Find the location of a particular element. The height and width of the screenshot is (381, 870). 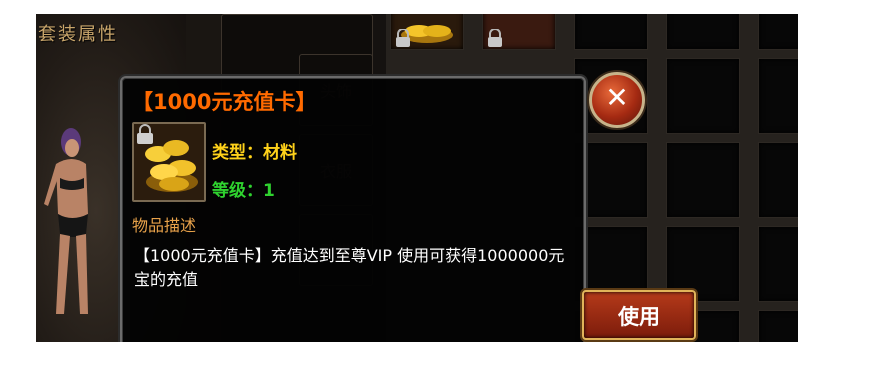

close-button: ✕ is located at coordinates (617, 100).